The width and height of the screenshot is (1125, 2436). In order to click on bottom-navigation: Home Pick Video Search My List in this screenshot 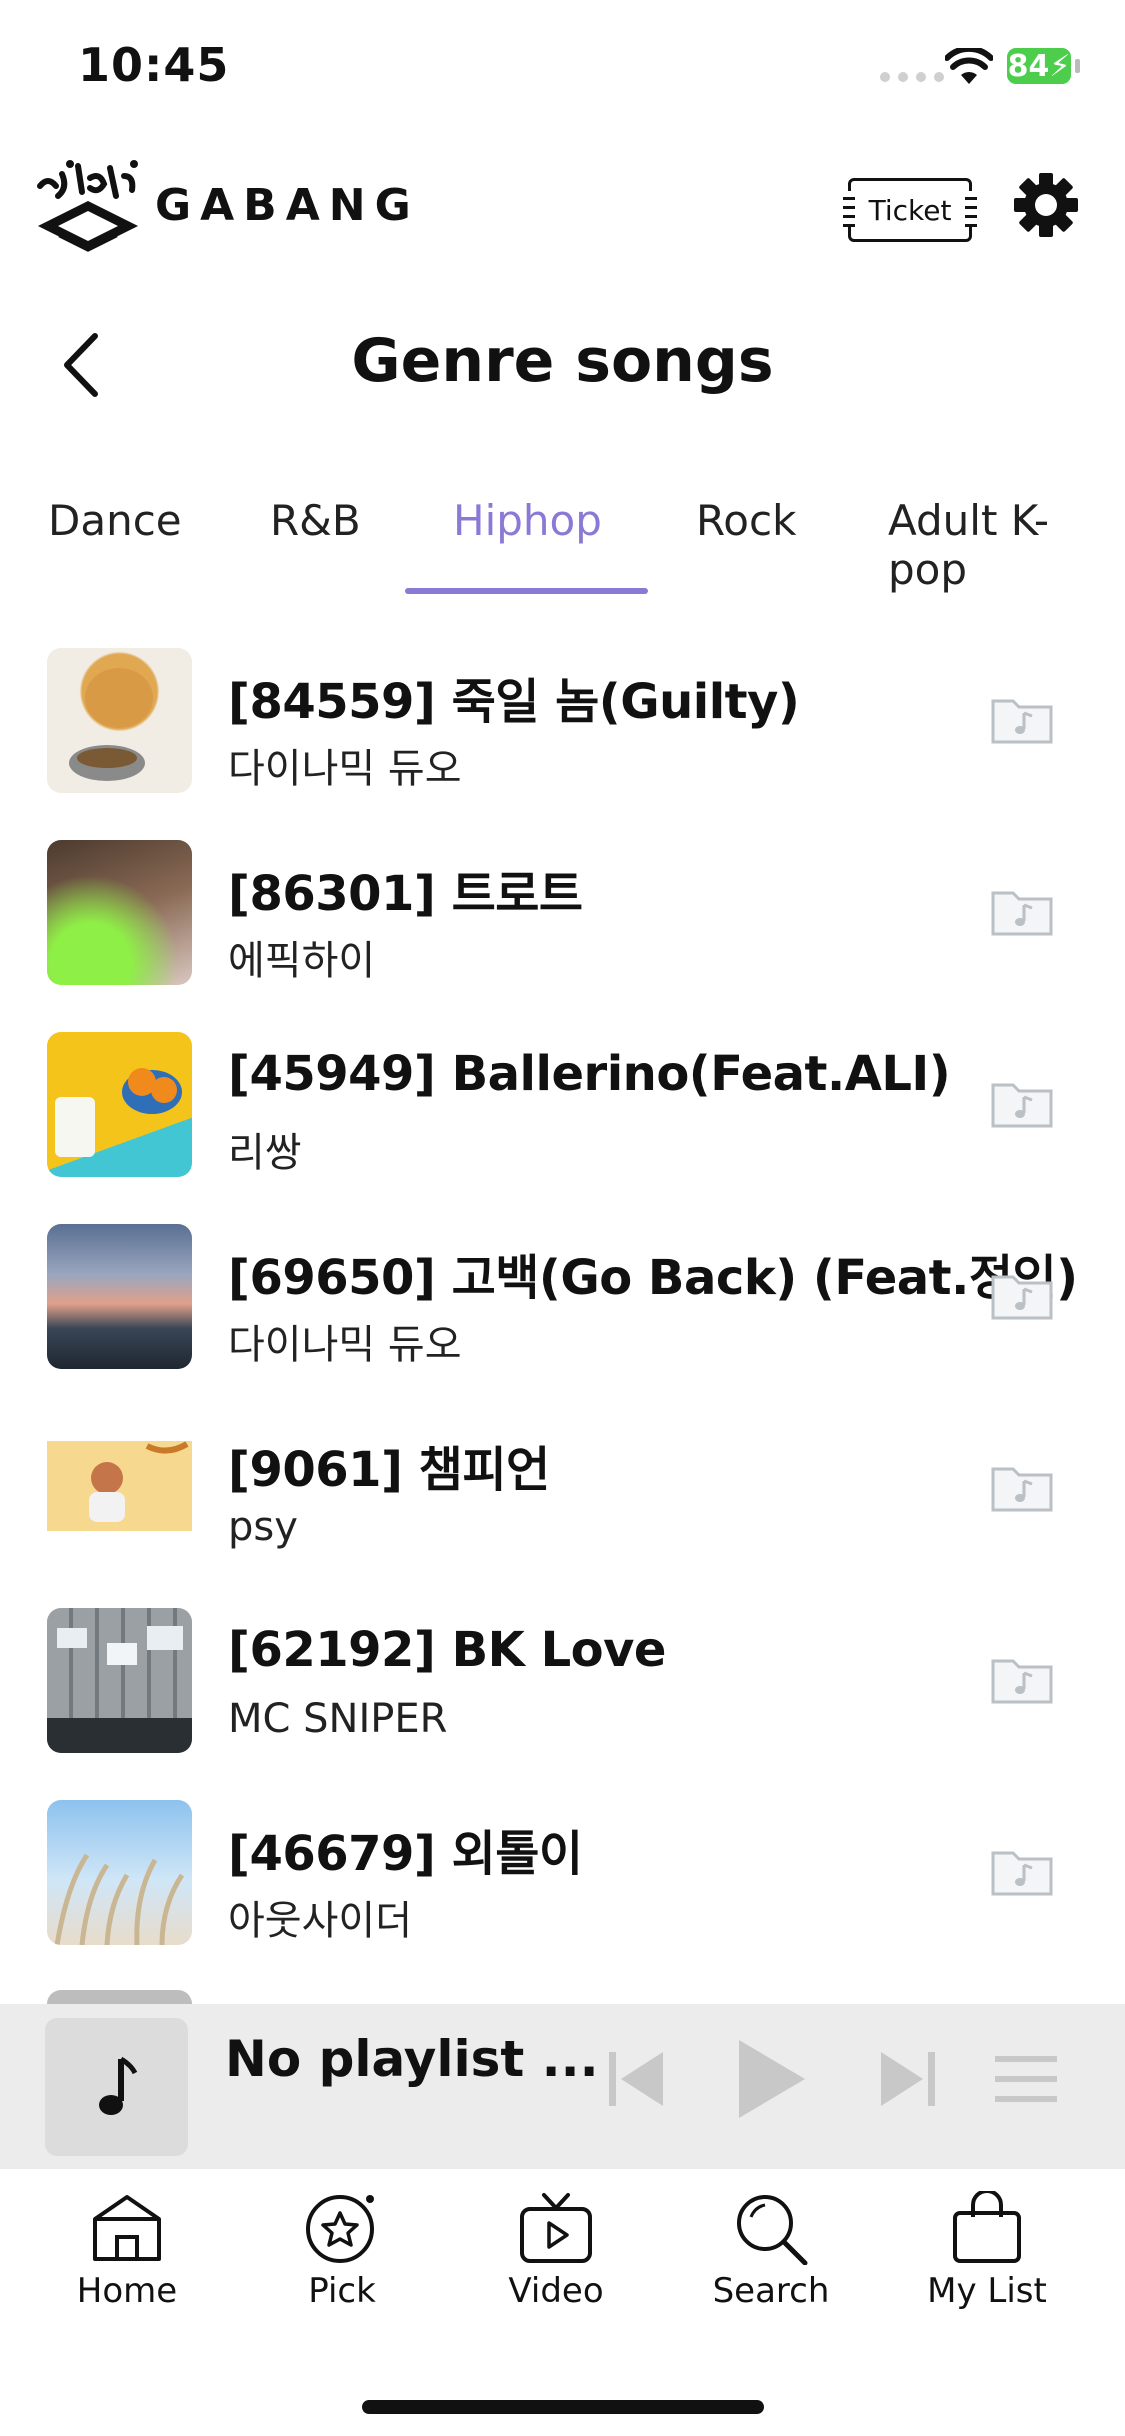, I will do `click(562, 2302)`.